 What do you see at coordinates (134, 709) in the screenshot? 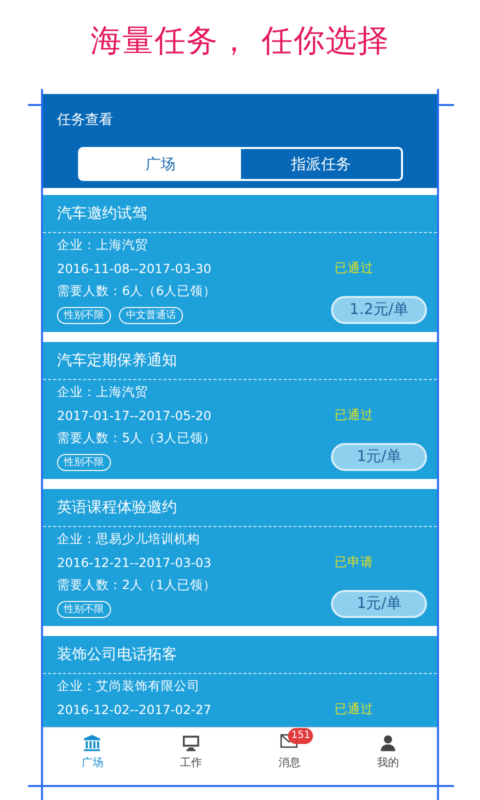
I see `date-range: 2016-12-02--2017-02-27` at bounding box center [134, 709].